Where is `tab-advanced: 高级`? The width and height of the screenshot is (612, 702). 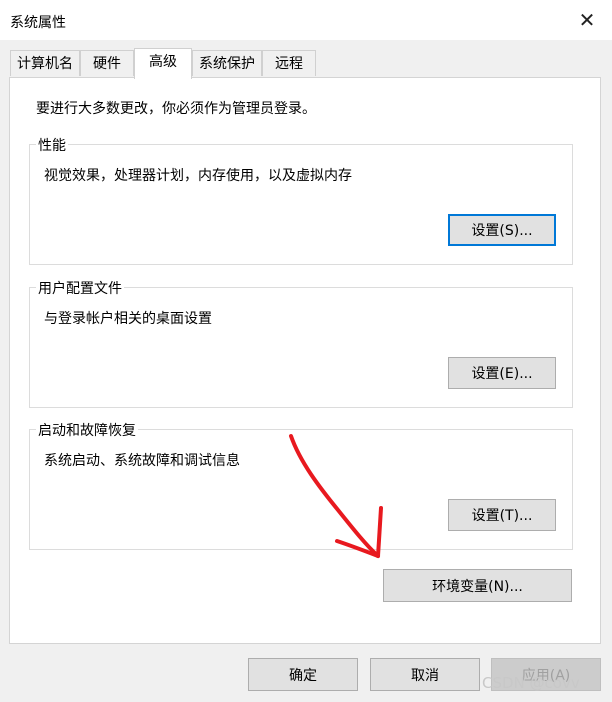
tab-advanced: 高级 is located at coordinates (163, 63).